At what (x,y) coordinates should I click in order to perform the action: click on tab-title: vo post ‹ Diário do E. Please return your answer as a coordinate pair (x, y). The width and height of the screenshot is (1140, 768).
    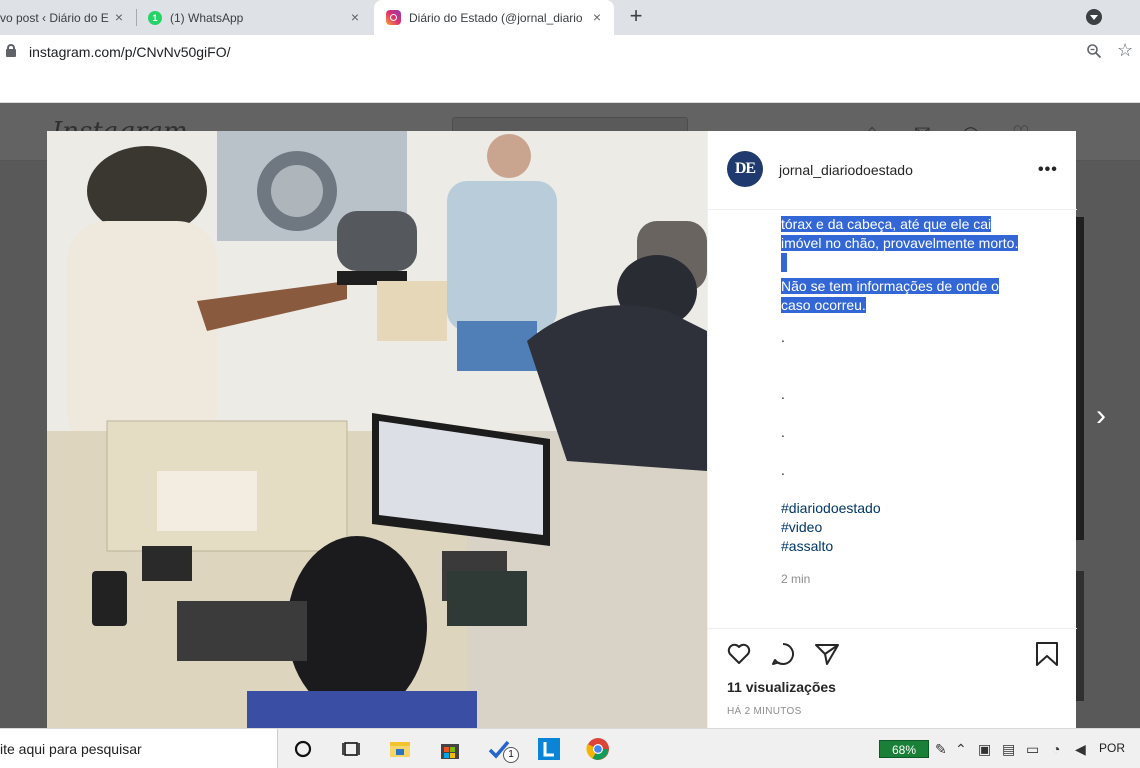
    Looking at the image, I should click on (54, 17).